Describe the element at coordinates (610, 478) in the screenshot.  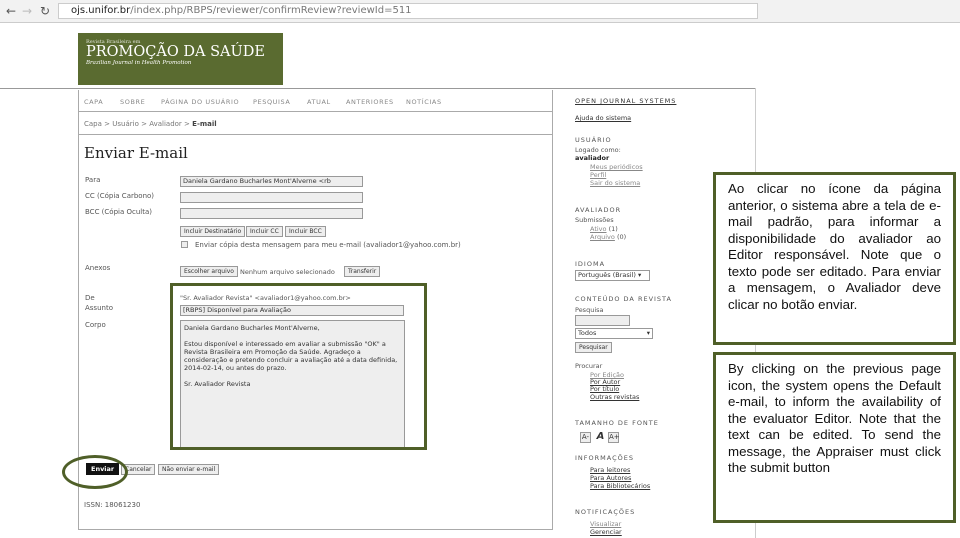
I see `link-para-autores: Para Autores` at that location.